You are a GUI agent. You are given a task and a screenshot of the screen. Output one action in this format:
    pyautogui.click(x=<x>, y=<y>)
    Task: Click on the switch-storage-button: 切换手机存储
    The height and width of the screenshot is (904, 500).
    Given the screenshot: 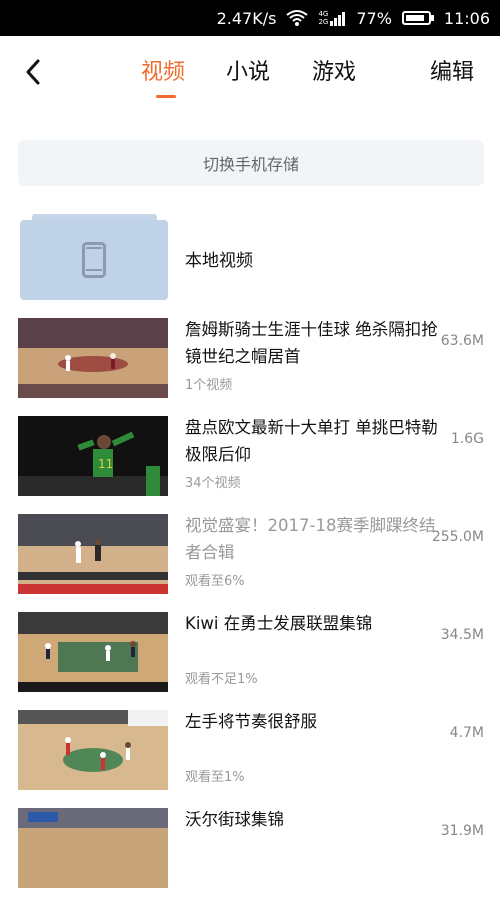 What is the action you would take?
    pyautogui.click(x=251, y=163)
    